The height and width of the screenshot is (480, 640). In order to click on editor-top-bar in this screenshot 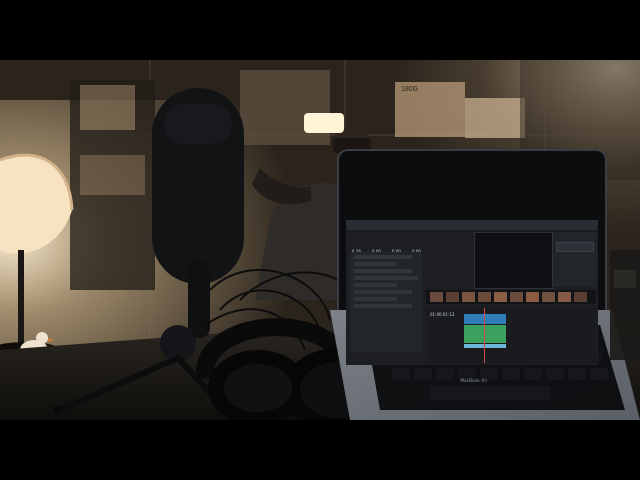, I will do `click(472, 225)`.